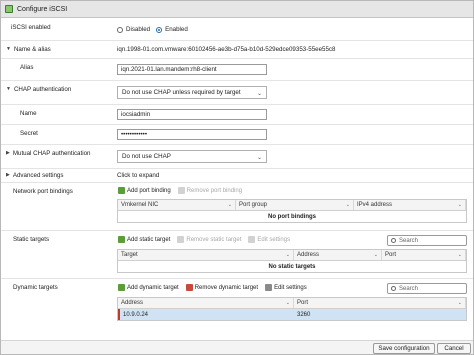  Describe the element at coordinates (192, 114) in the screenshot. I see `chap-name-input: iocsiadmin` at that location.